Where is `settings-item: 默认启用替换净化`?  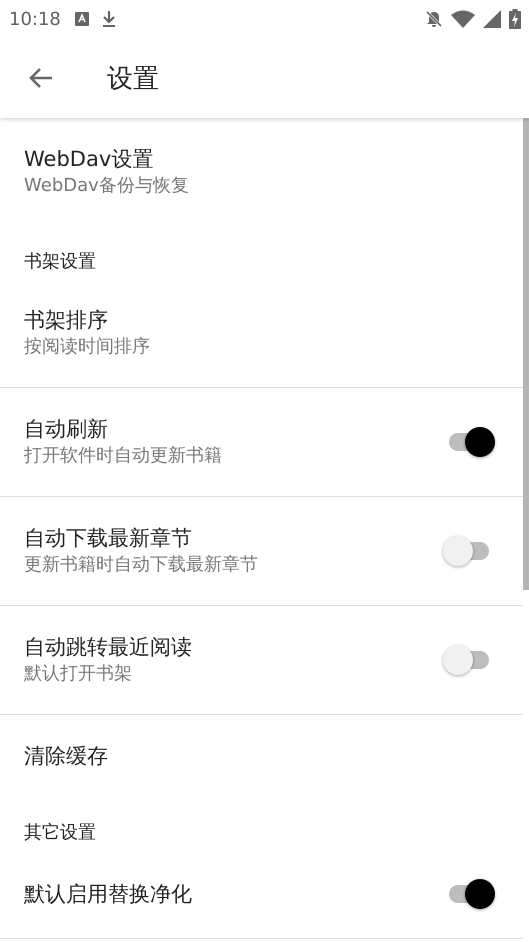 settings-item: 默认启用替换净化 is located at coordinates (261, 894).